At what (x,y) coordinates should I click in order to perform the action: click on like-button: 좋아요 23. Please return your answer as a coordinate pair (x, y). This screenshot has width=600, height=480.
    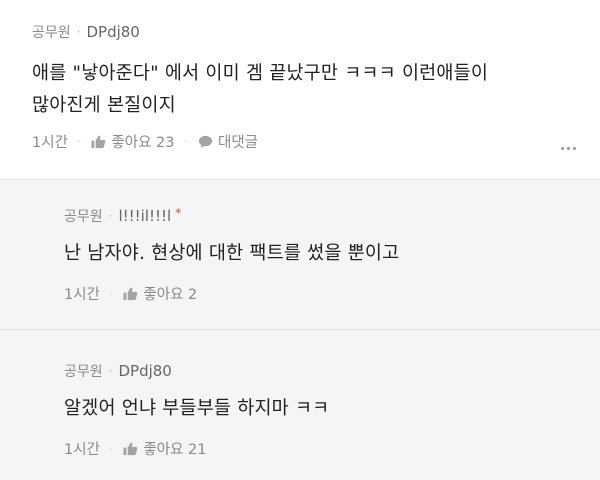
    Looking at the image, I should click on (133, 141).